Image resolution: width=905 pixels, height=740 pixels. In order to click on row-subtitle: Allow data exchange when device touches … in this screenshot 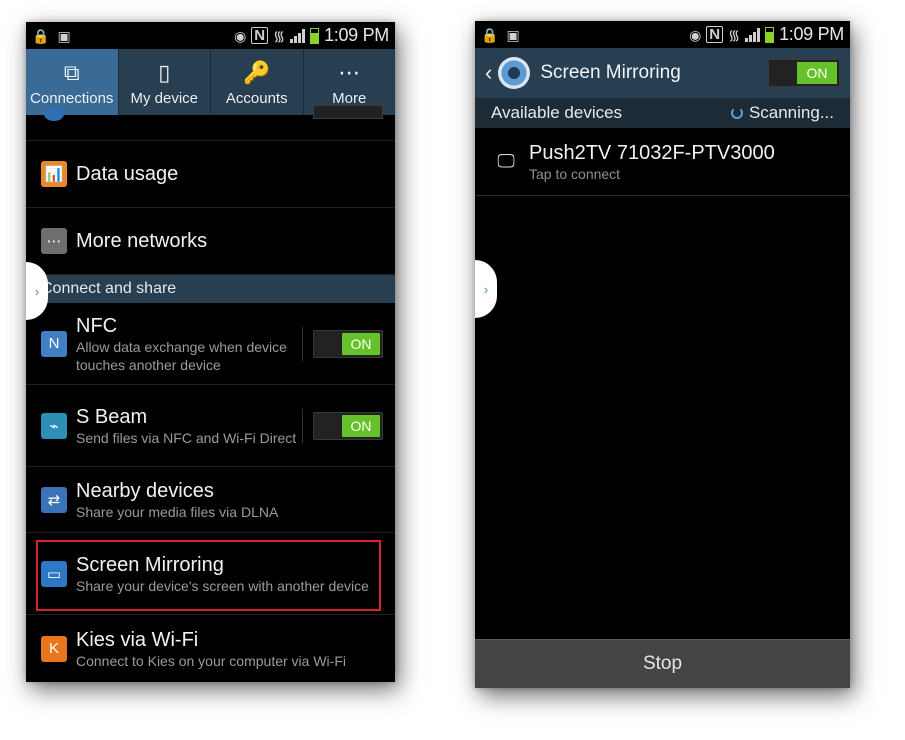, I will do `click(181, 355)`.